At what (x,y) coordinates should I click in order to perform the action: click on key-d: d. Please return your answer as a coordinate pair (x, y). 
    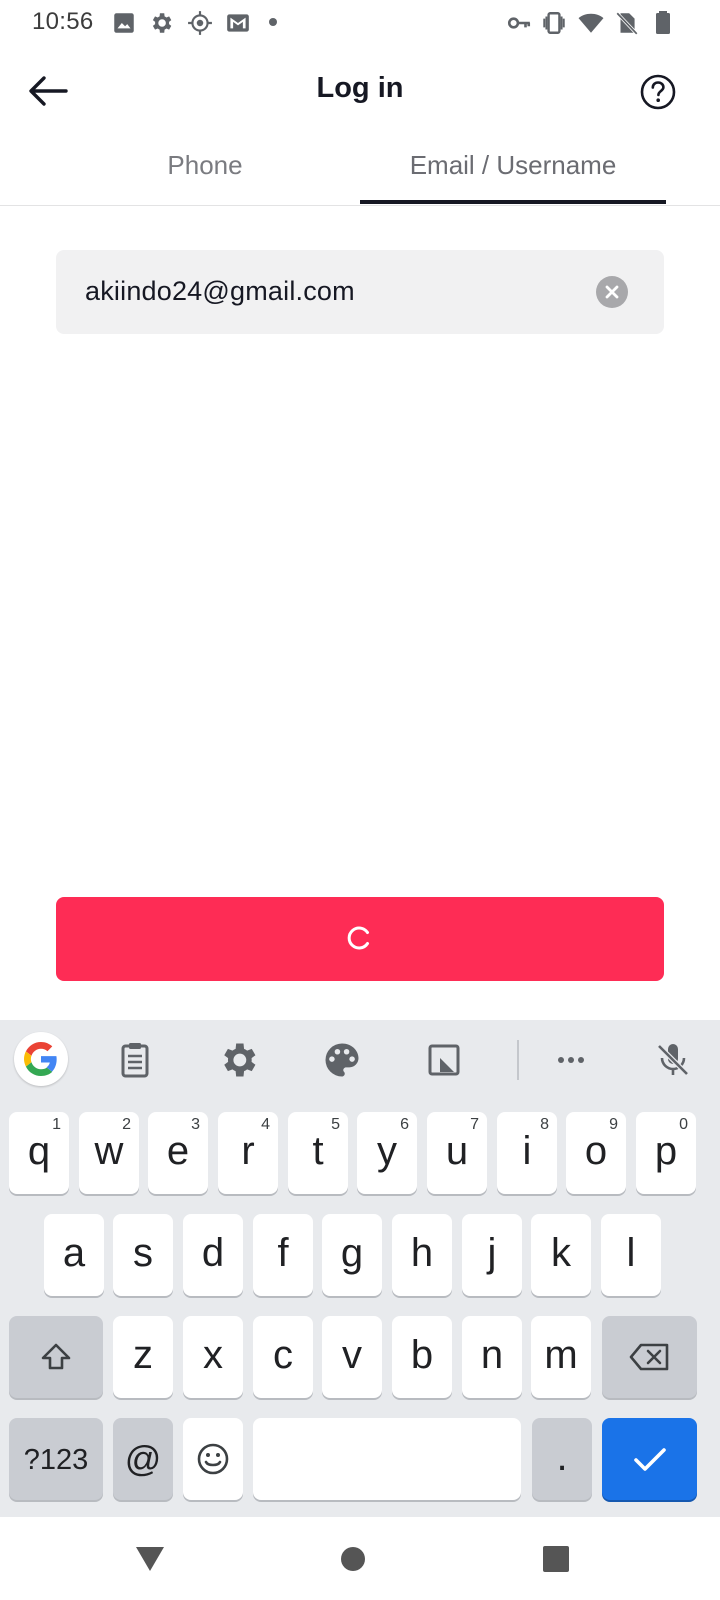
    Looking at the image, I should click on (213, 1255).